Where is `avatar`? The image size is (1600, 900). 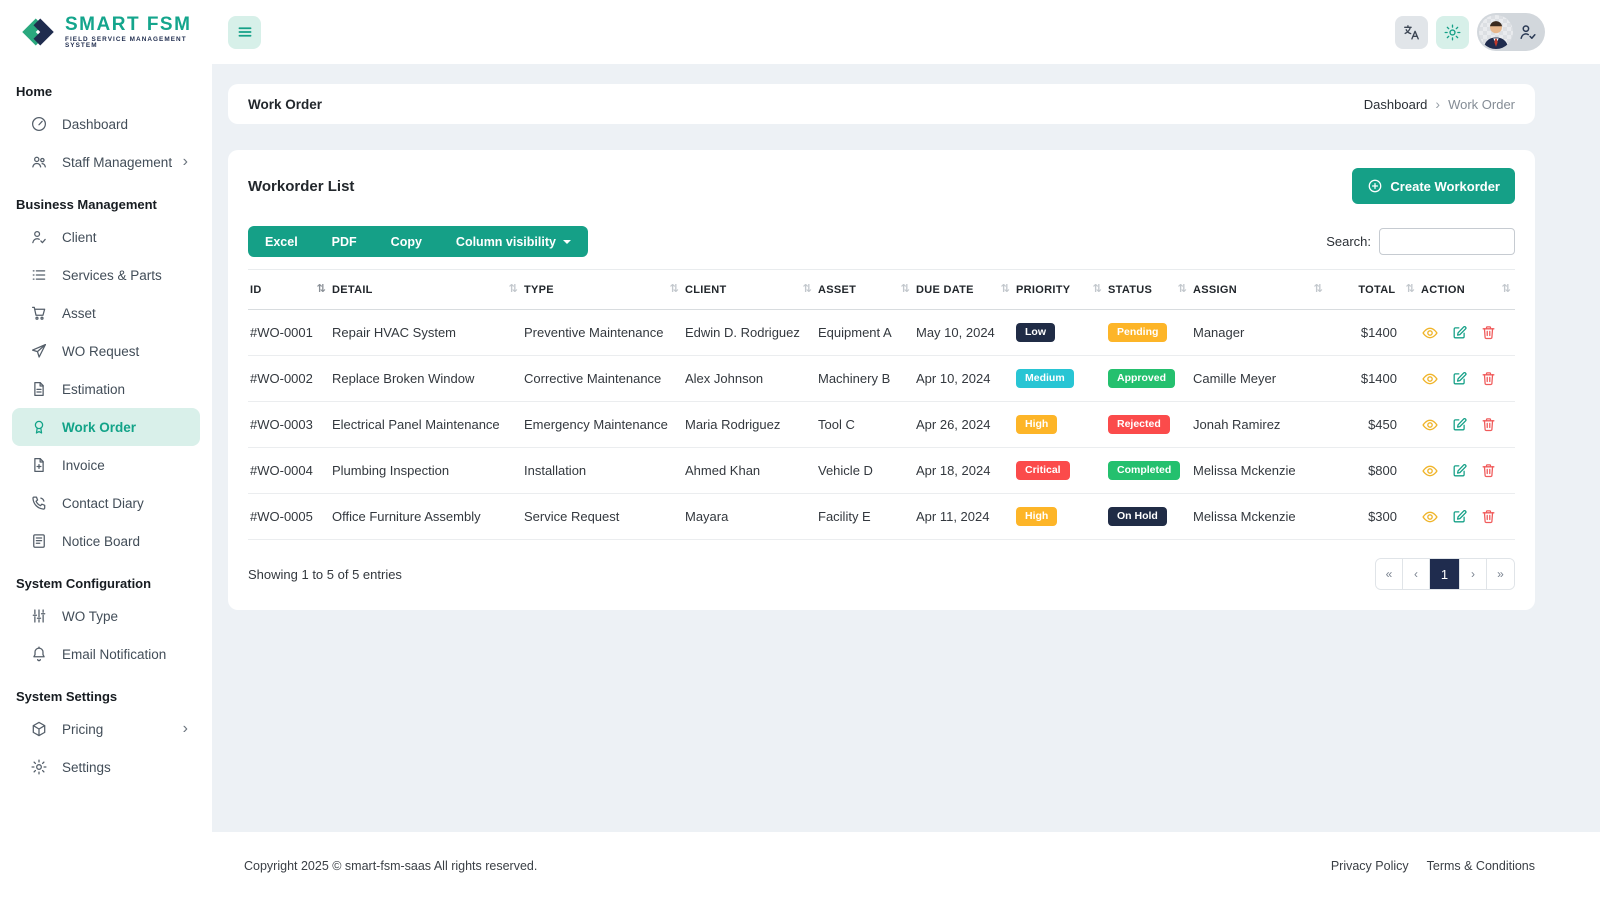 avatar is located at coordinates (1496, 32).